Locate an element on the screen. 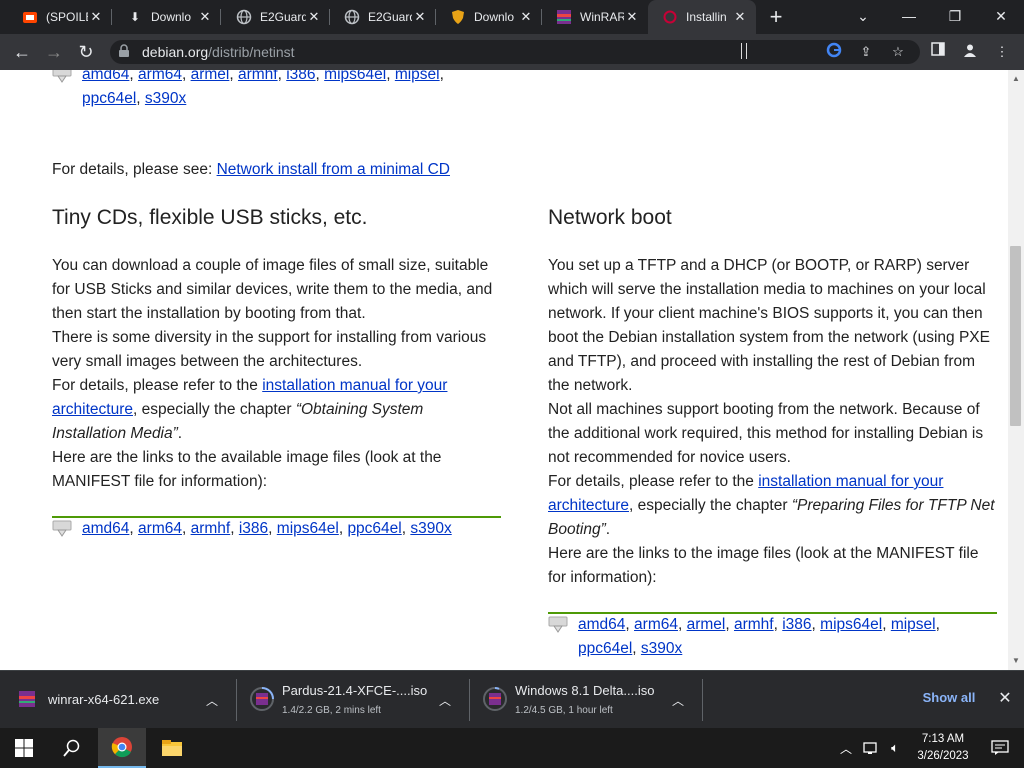 The image size is (1024, 768). forward-icon: → is located at coordinates (54, 52).